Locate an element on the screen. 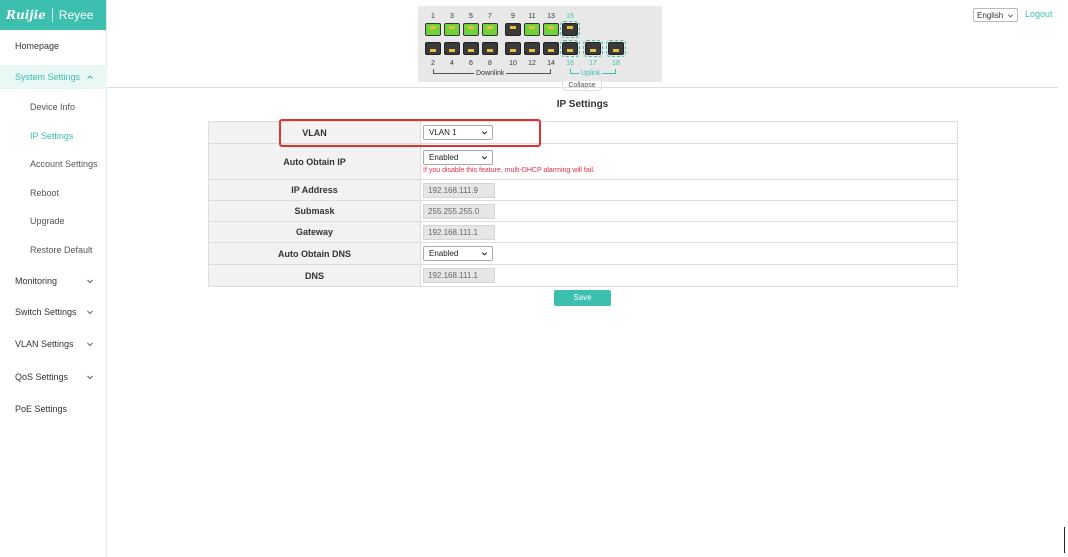 Image resolution: width=1068 pixels, height=557 pixels. sidebar-item-switch-settings: Switch Settings is located at coordinates (53, 312).